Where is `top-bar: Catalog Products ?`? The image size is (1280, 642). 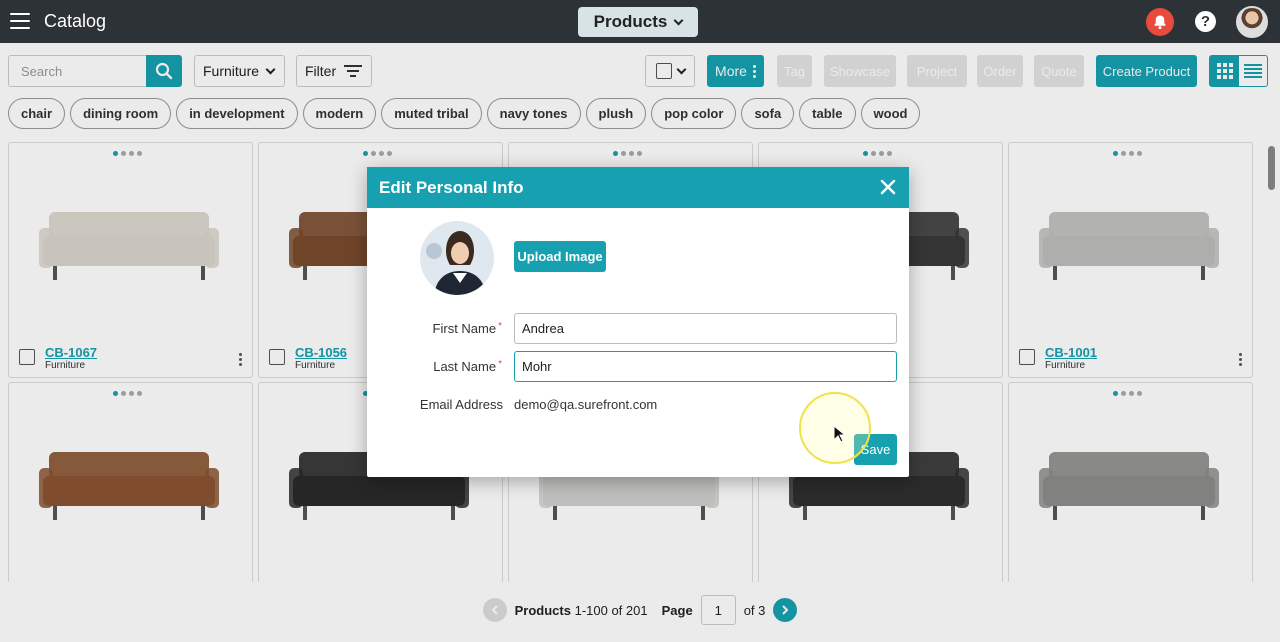 top-bar: Catalog Products ? is located at coordinates (640, 21).